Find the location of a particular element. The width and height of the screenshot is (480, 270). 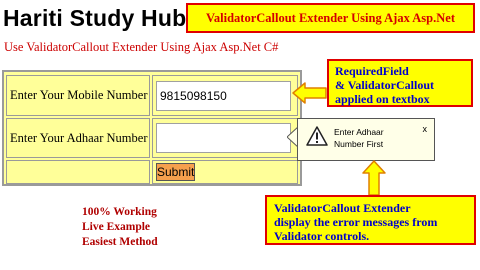

adhaar-label: Enter Your Adhaar Number is located at coordinates (79, 137).